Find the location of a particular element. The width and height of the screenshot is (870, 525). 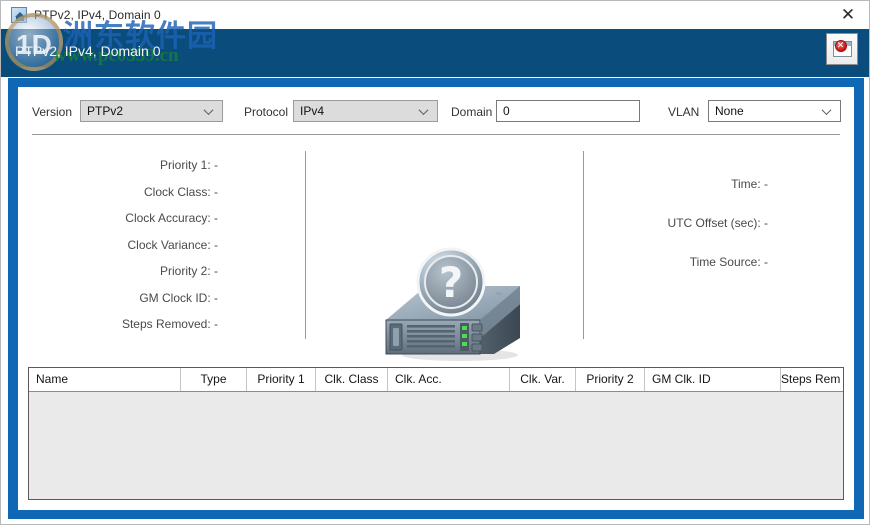

protocol-select: IPv4 is located at coordinates (365, 111).